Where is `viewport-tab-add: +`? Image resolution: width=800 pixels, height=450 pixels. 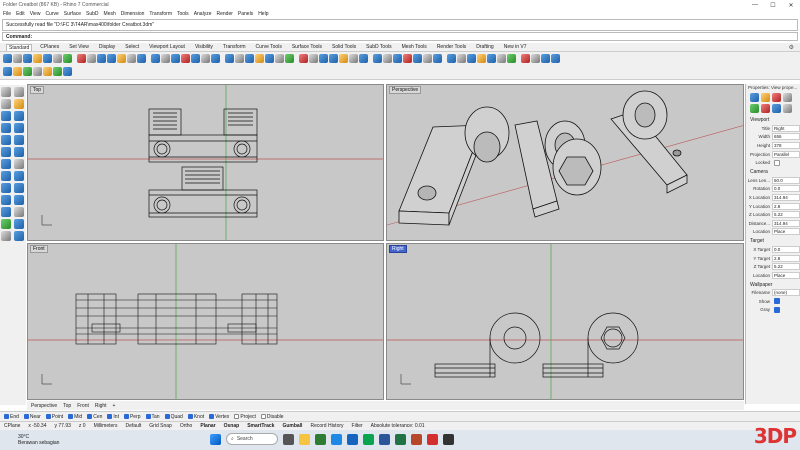
viewport-tab-add: + is located at coordinates (114, 406).